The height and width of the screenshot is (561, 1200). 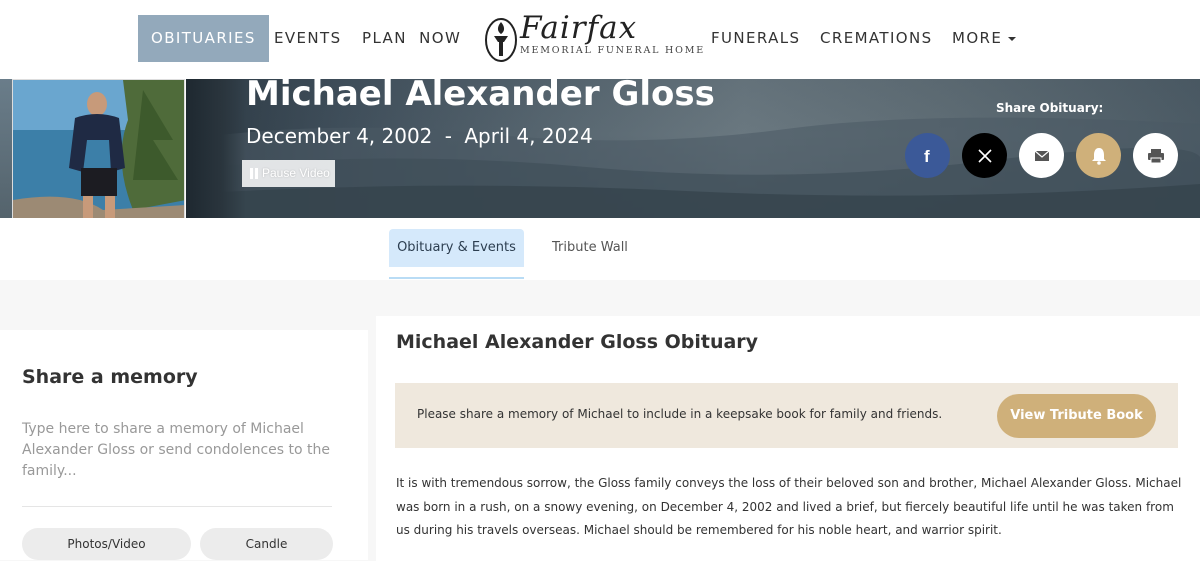 I want to click on nav-events: EVENTS, so click(x=308, y=38).